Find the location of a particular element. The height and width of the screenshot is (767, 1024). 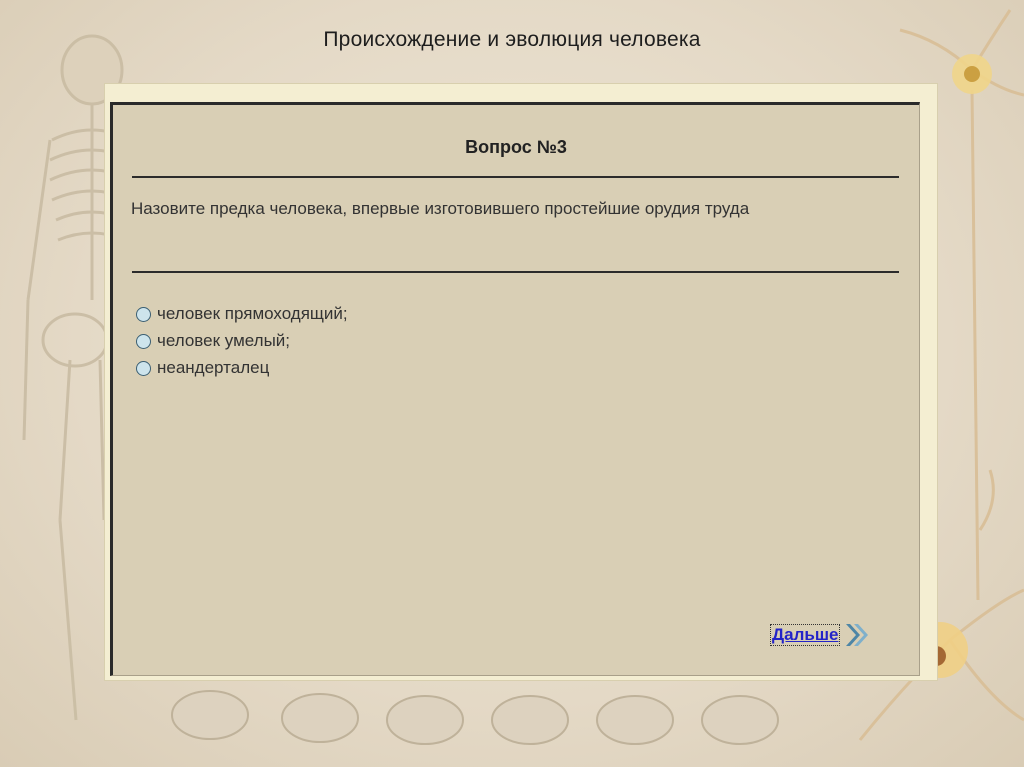

answer-option-label: неандерталец is located at coordinates (213, 367).